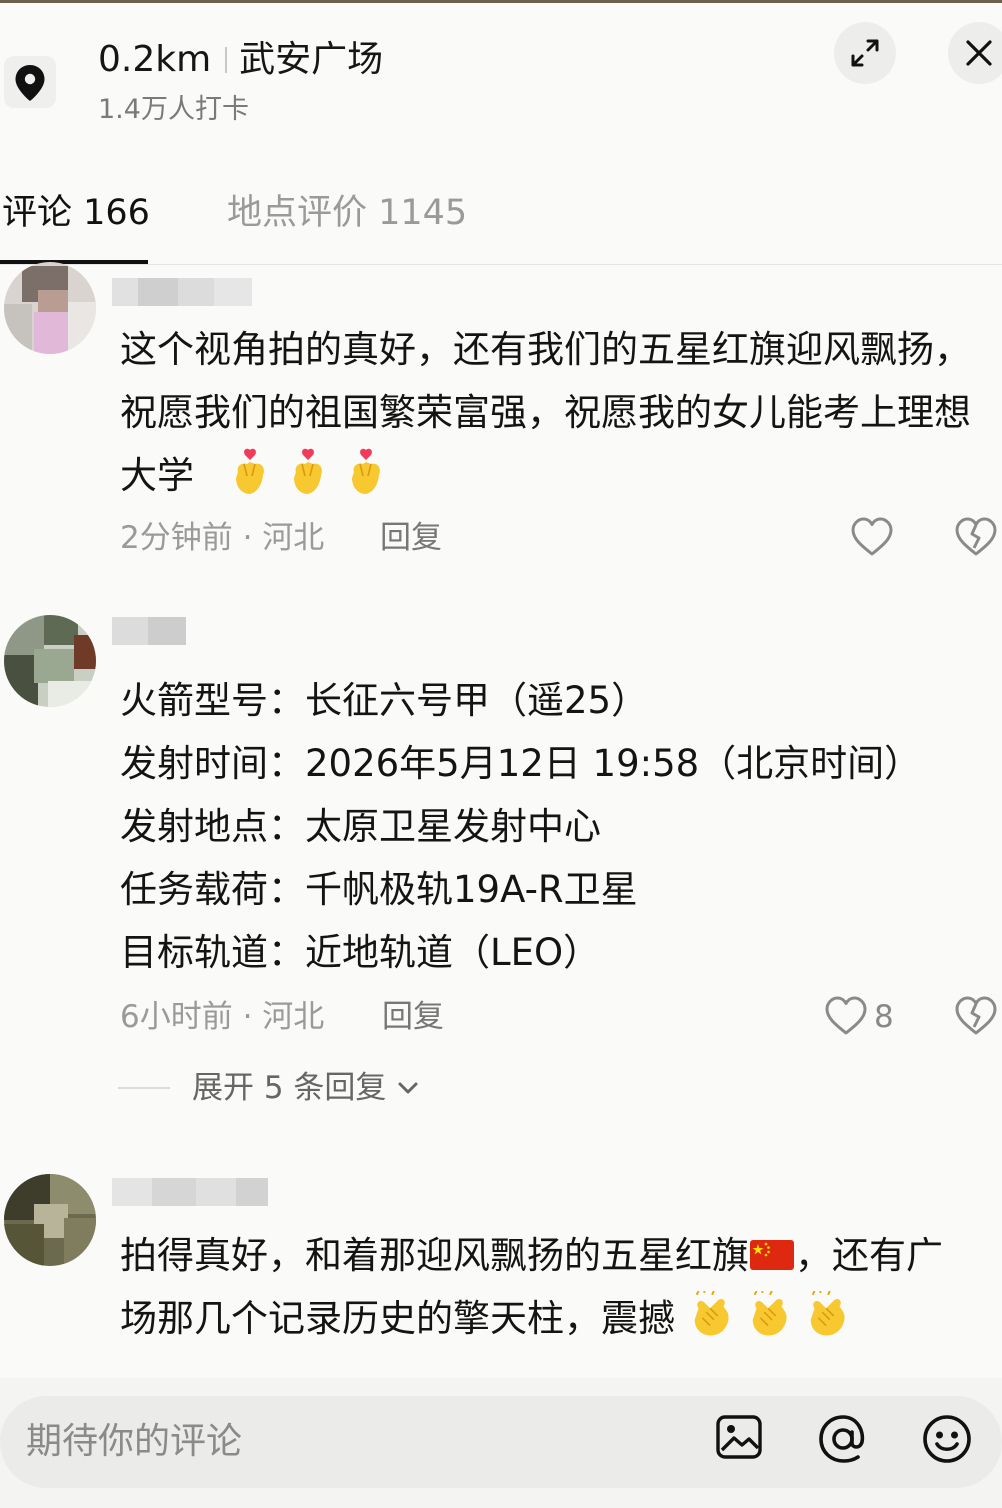 The height and width of the screenshot is (1508, 1002). I want to click on image-icon, so click(739, 1437).